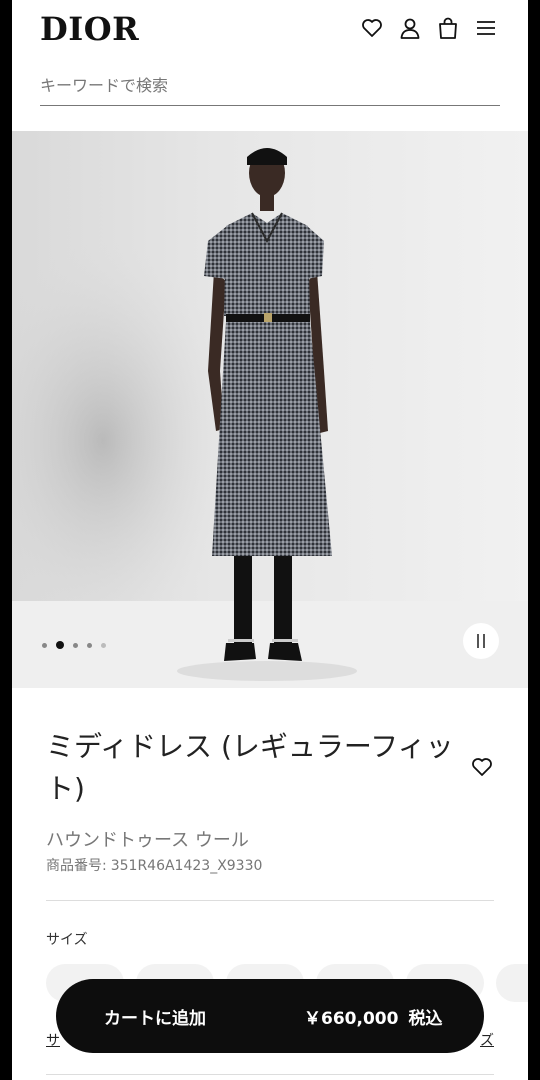 The image size is (540, 1080). What do you see at coordinates (372, 28) in the screenshot?
I see `heart-icon` at bounding box center [372, 28].